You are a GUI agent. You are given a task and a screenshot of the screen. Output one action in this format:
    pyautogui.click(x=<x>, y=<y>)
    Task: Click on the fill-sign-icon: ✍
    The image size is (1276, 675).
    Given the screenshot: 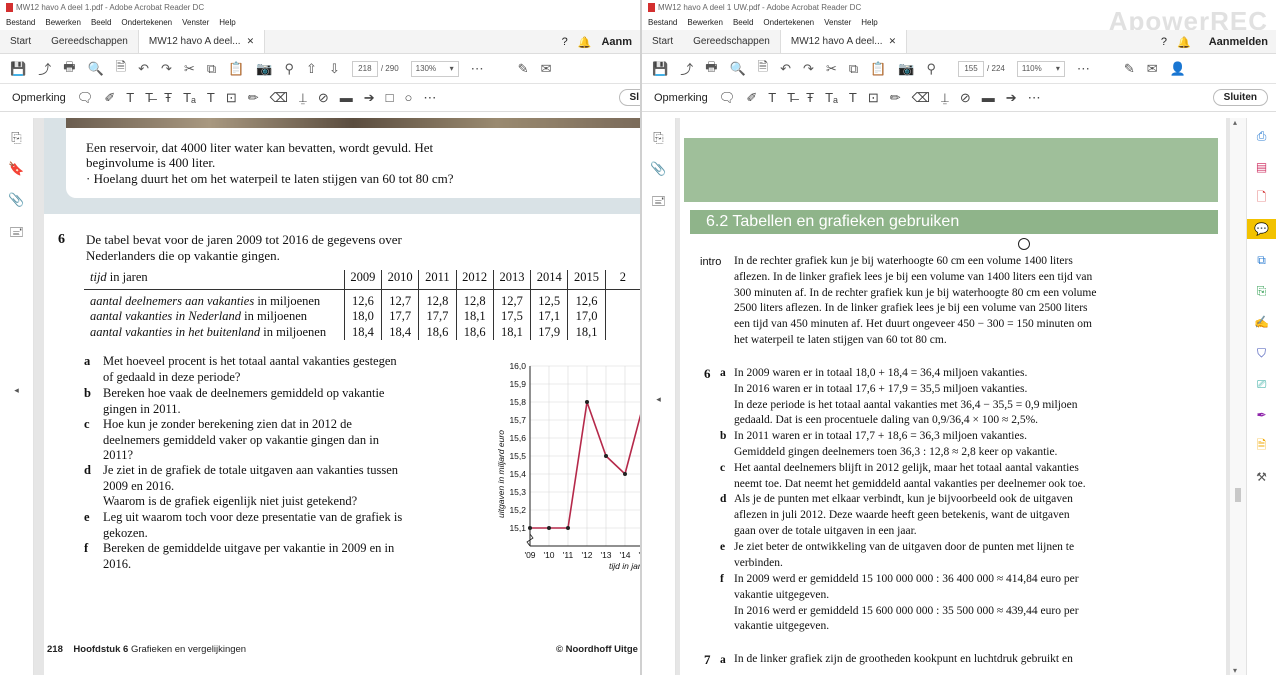 What is the action you would take?
    pyautogui.click(x=1262, y=322)
    